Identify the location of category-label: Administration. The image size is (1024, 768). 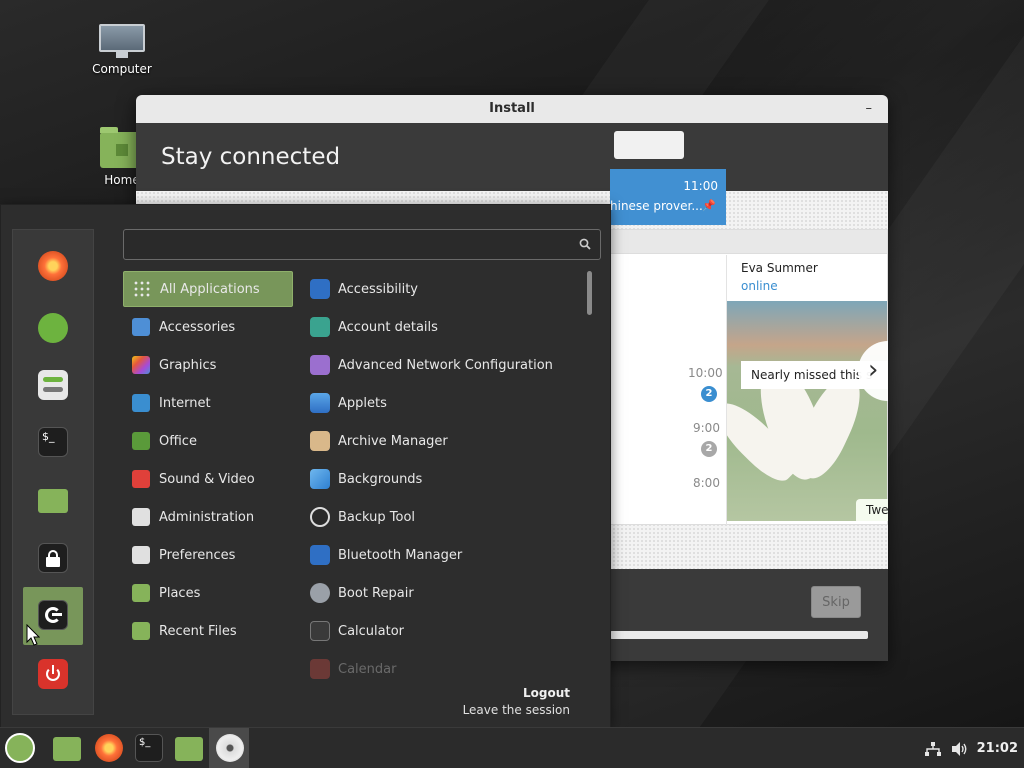
(207, 517).